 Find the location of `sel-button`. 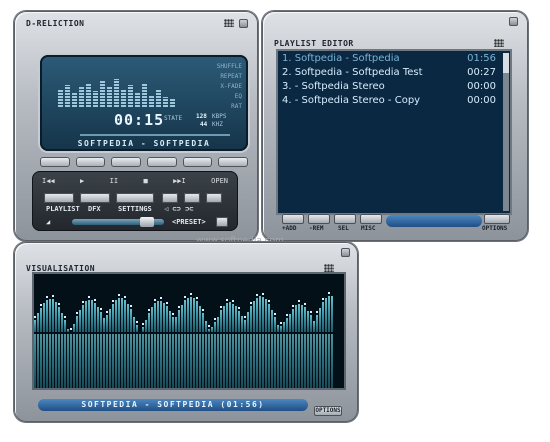

sel-button is located at coordinates (345, 219).